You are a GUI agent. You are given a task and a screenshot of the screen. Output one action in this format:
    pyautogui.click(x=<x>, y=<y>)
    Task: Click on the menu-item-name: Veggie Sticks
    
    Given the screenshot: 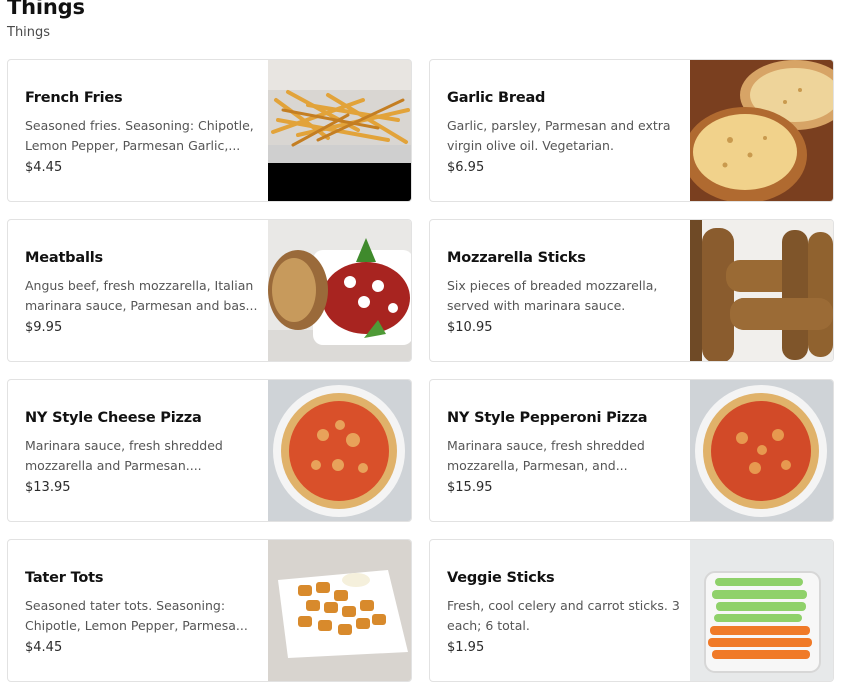 What is the action you would take?
    pyautogui.click(x=501, y=578)
    